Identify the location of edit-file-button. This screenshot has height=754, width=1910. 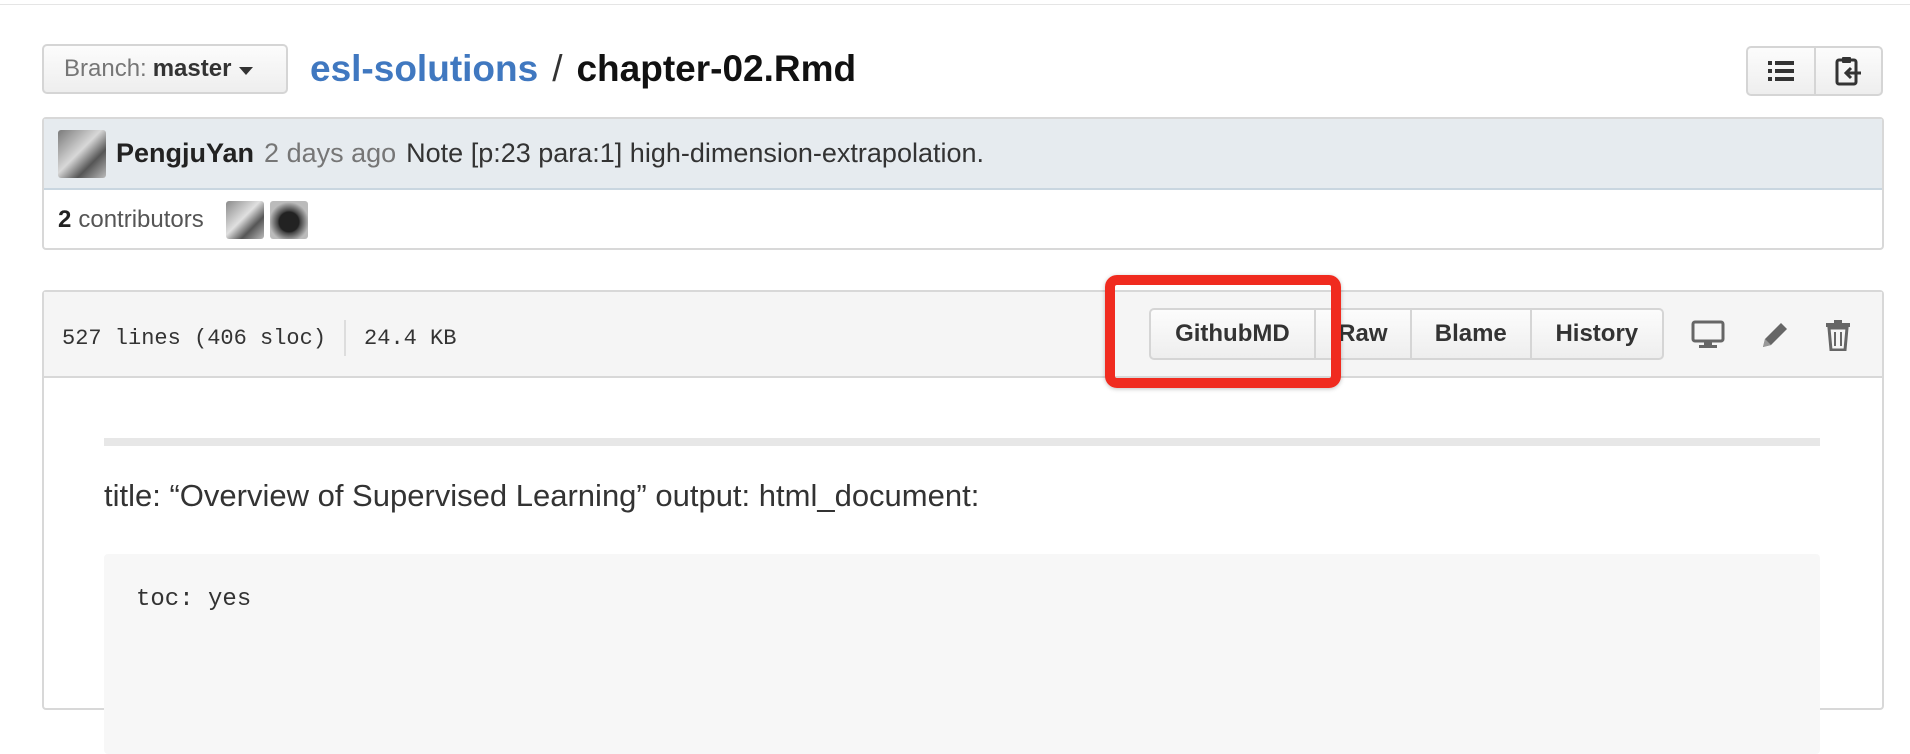
(1775, 335).